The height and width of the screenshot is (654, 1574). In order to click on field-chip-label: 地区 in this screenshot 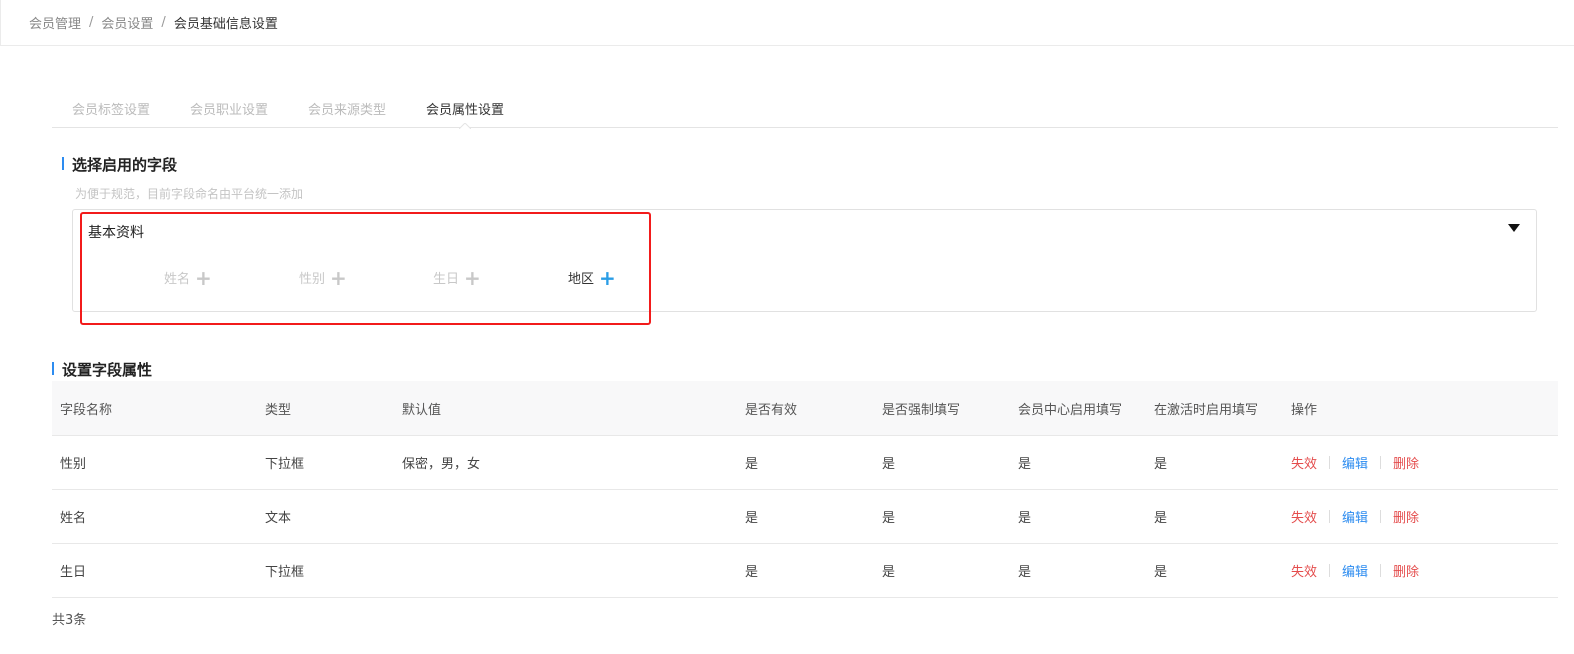, I will do `click(581, 279)`.